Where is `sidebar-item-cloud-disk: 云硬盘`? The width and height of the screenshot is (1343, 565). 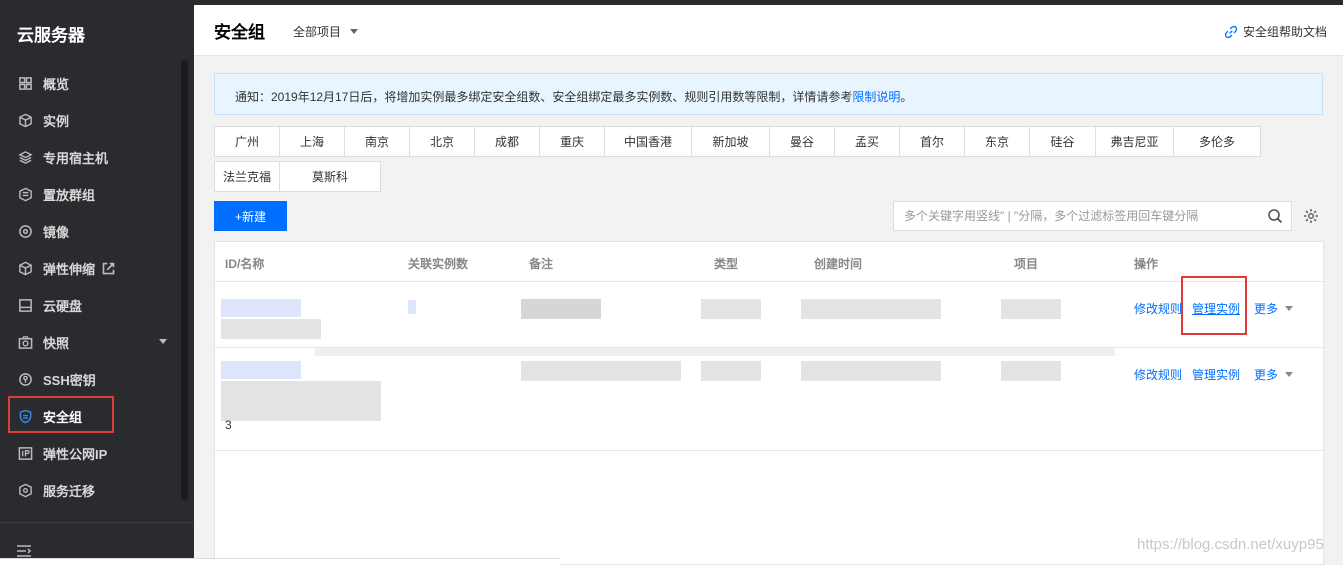 sidebar-item-cloud-disk: 云硬盘 is located at coordinates (90, 305).